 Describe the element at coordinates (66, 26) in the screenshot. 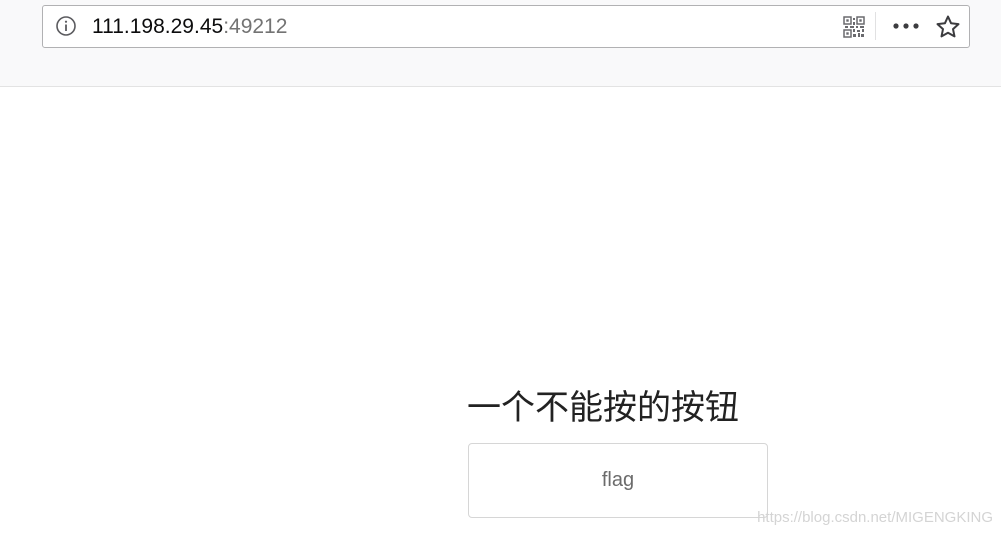

I see `info-icon` at that location.